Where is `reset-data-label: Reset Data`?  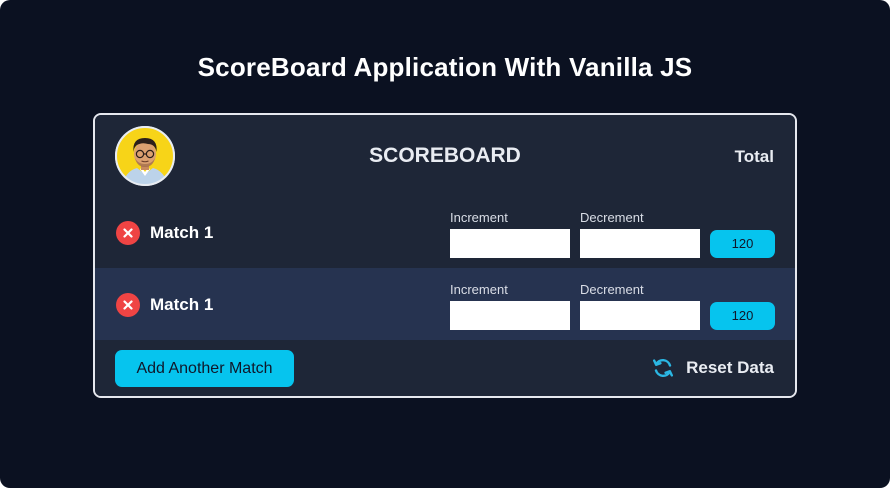
reset-data-label: Reset Data is located at coordinates (730, 367).